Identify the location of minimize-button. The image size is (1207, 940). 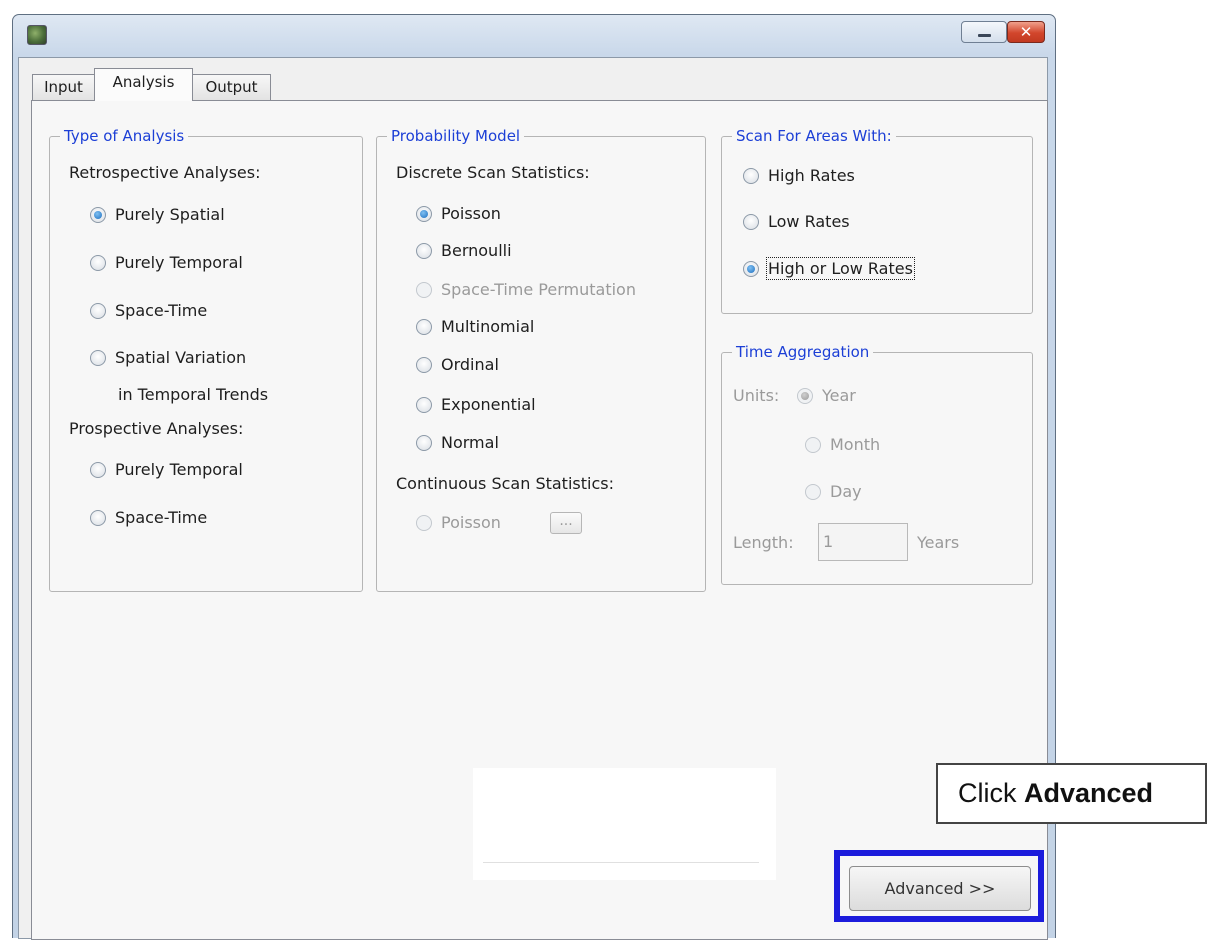
(984, 32).